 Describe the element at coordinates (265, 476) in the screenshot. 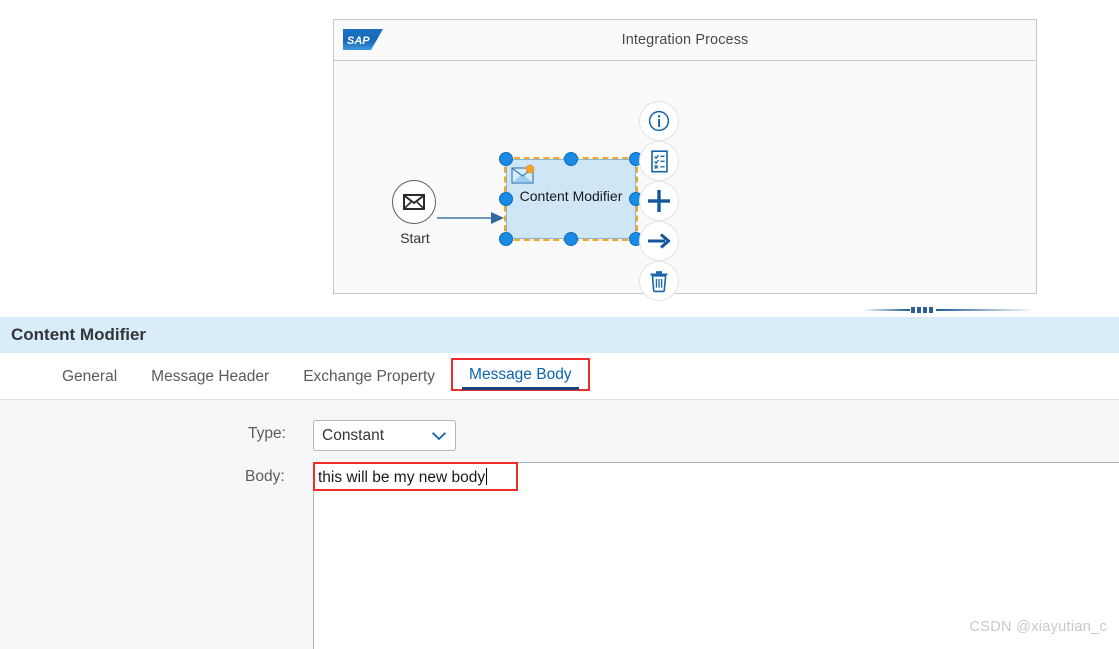

I see `body-label: Body:` at that location.